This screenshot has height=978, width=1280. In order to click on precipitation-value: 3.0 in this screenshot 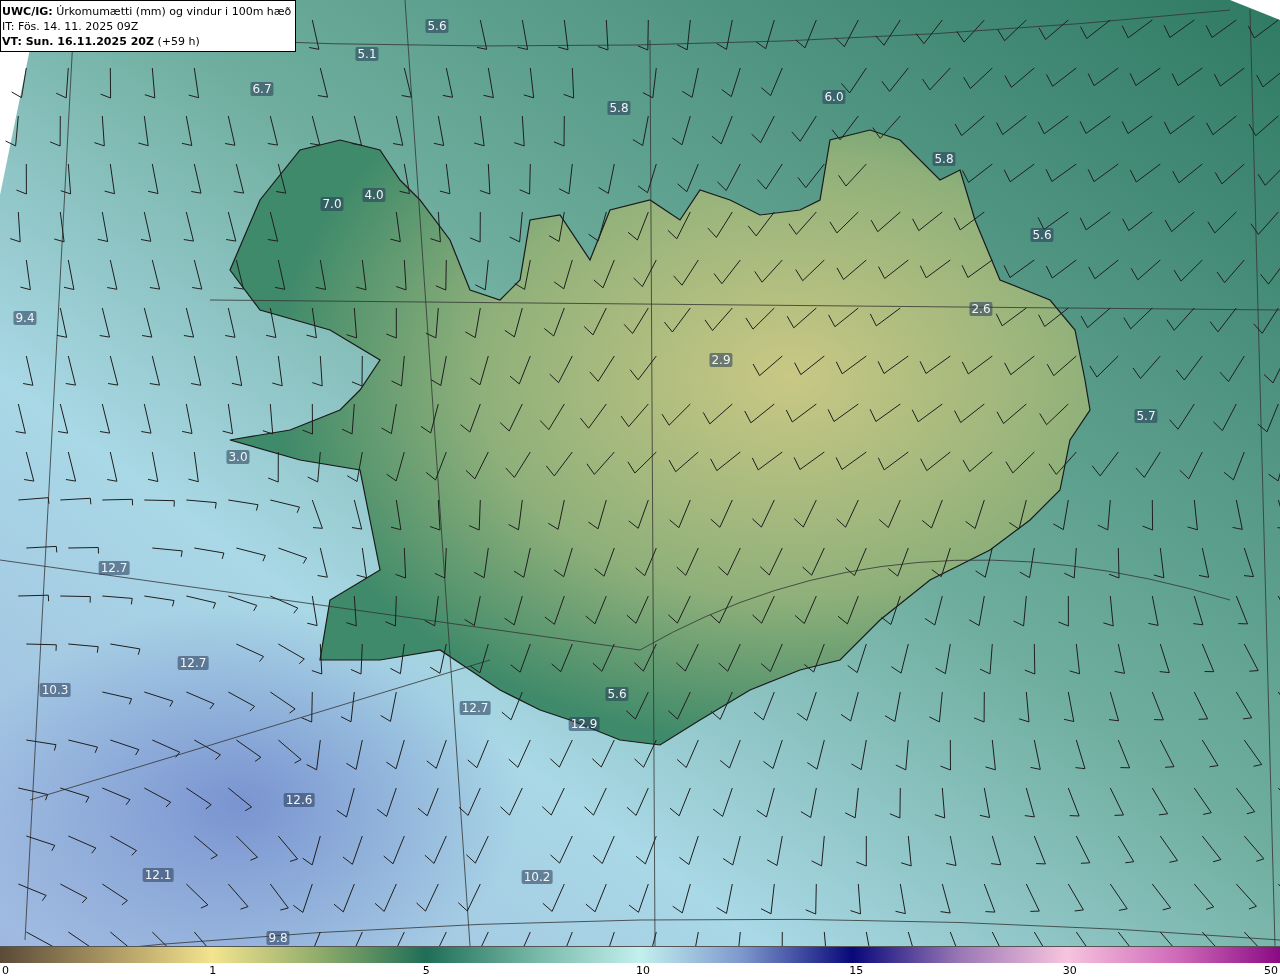, I will do `click(238, 457)`.